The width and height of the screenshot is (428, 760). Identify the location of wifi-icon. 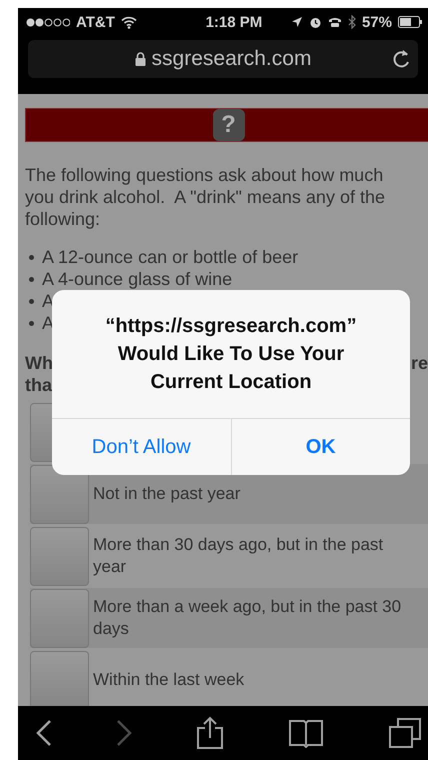
(128, 22).